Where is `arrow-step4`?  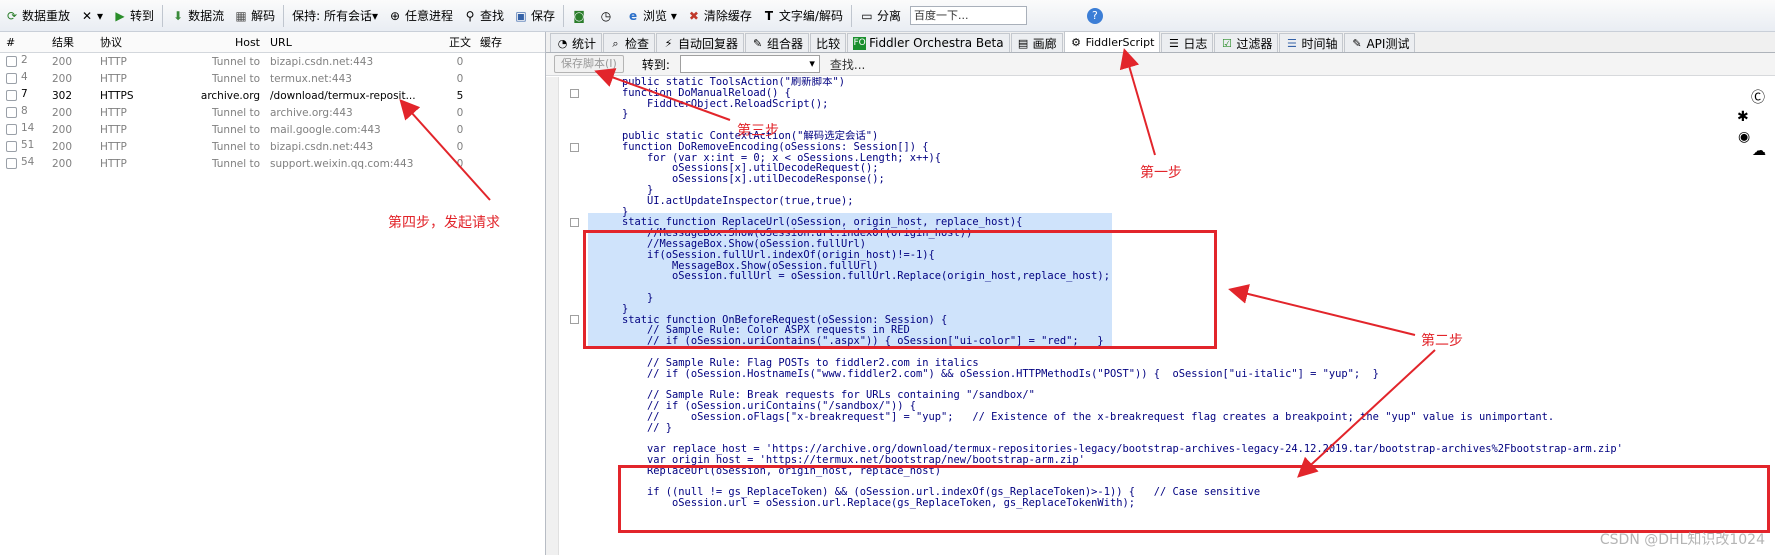 arrow-step4 is located at coordinates (445, 150).